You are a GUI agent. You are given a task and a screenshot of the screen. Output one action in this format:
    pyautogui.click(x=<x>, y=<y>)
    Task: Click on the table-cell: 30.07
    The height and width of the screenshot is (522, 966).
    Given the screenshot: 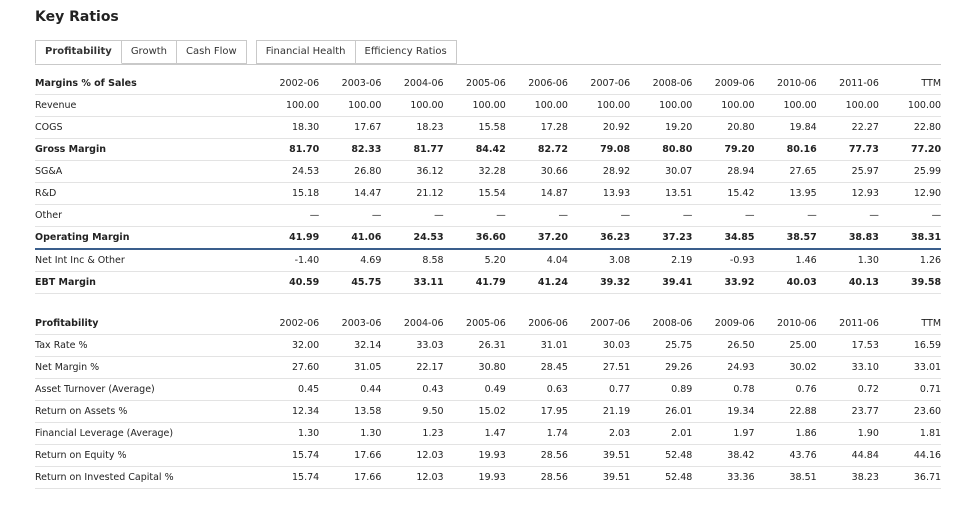 What is the action you would take?
    pyautogui.click(x=661, y=171)
    